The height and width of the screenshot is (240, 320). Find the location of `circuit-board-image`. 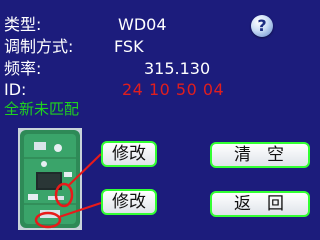

circuit-board-image is located at coordinates (50, 179).